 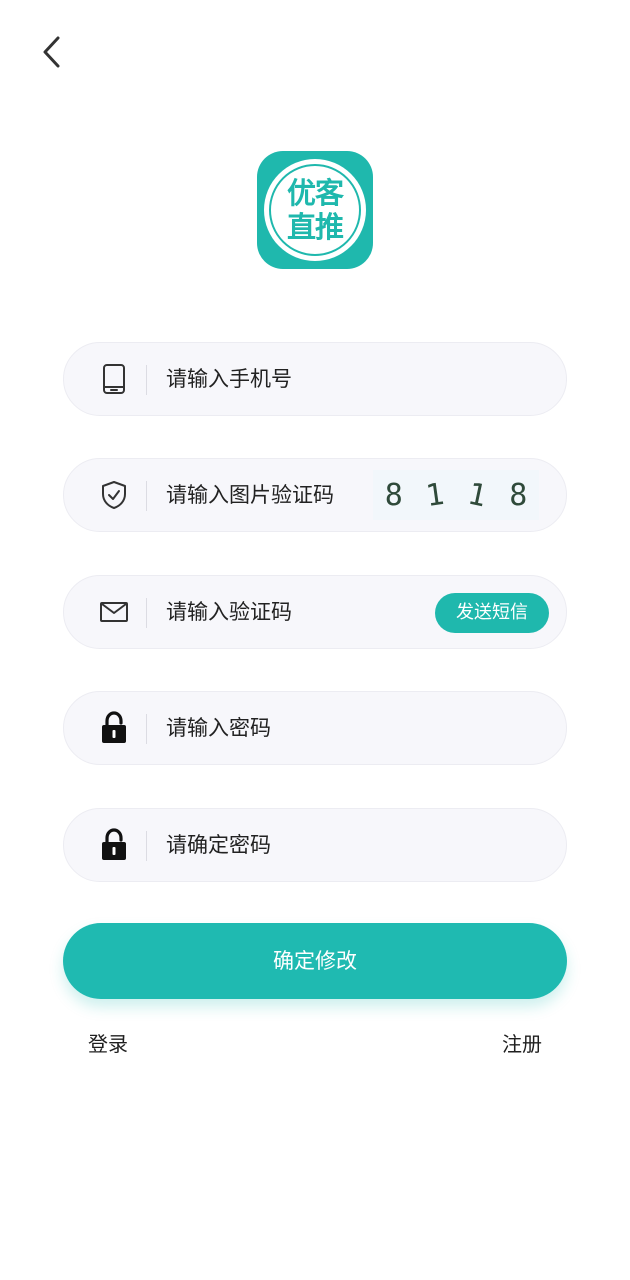 What do you see at coordinates (114, 495) in the screenshot?
I see `shield-check-icon` at bounding box center [114, 495].